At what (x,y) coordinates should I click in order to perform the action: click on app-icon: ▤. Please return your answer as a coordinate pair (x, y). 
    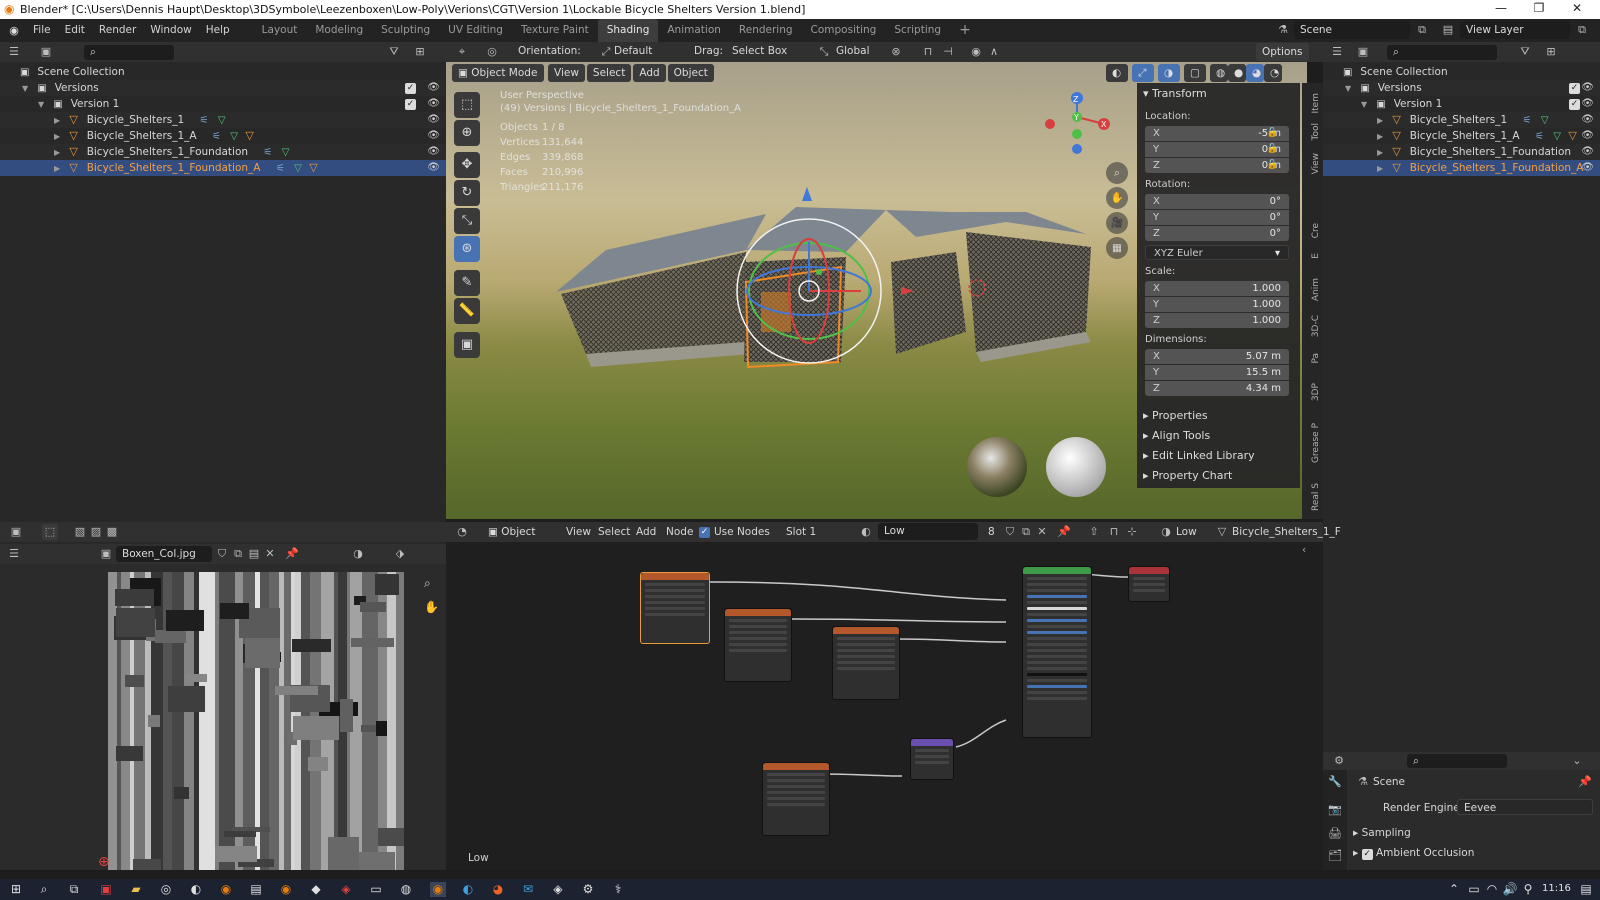
    Looking at the image, I should click on (256, 889).